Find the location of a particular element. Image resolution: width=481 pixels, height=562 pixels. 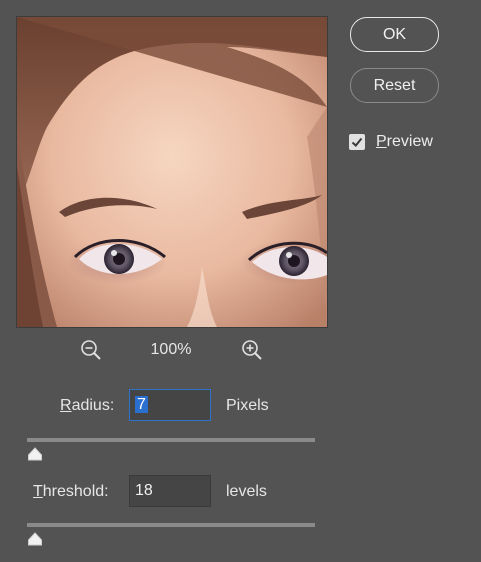

radius-unit: Pixels is located at coordinates (247, 405).